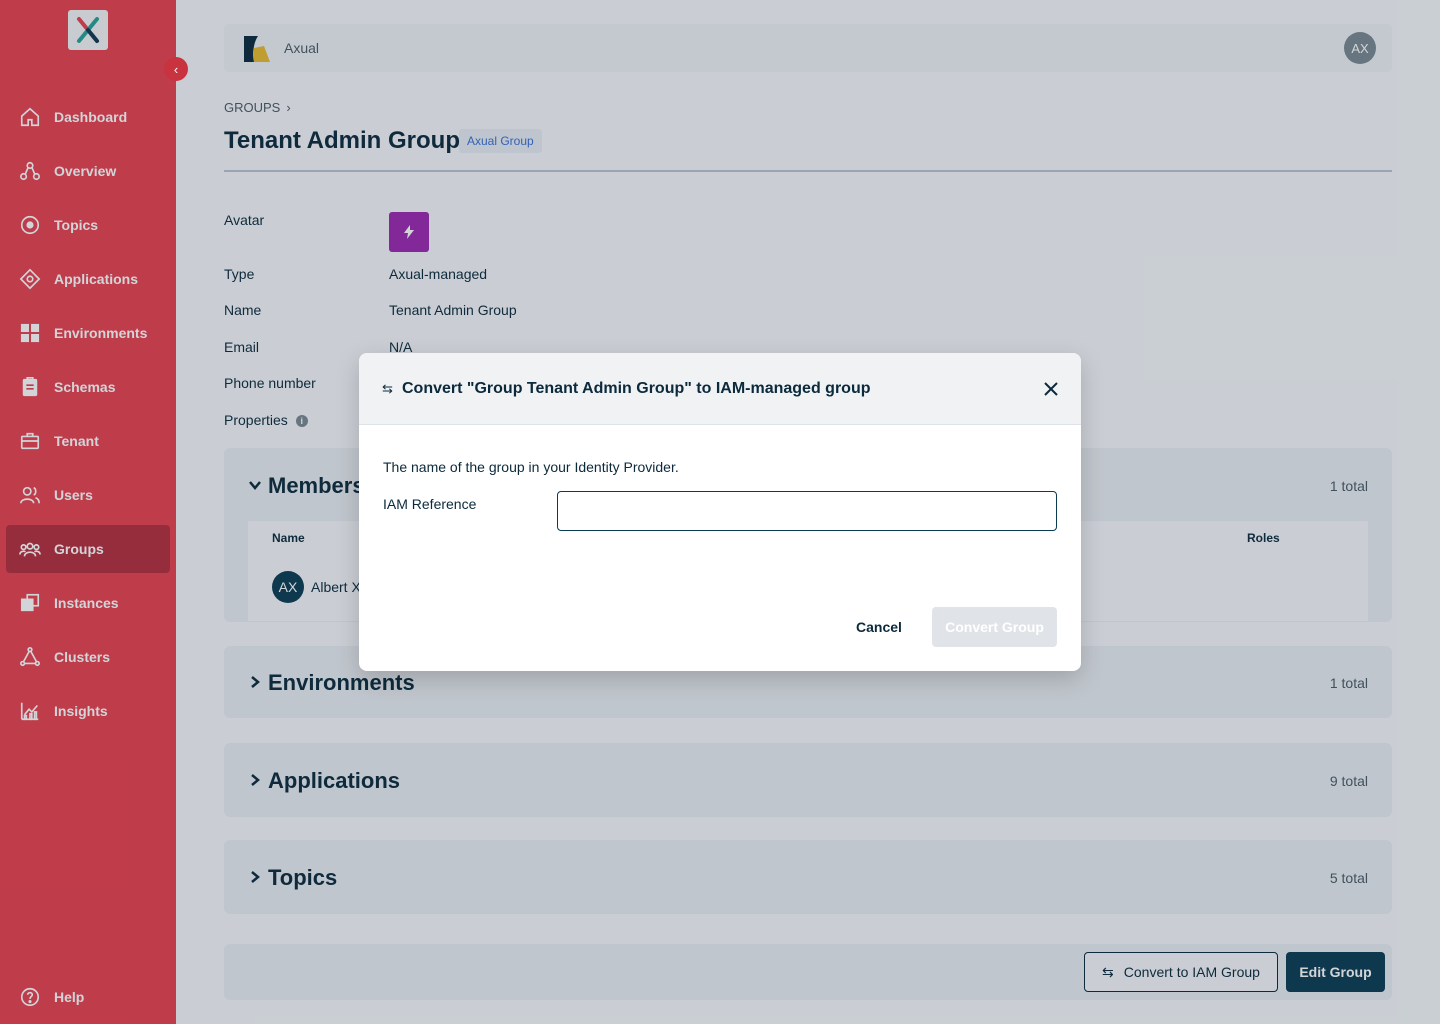  I want to click on close-button, so click(1051, 389).